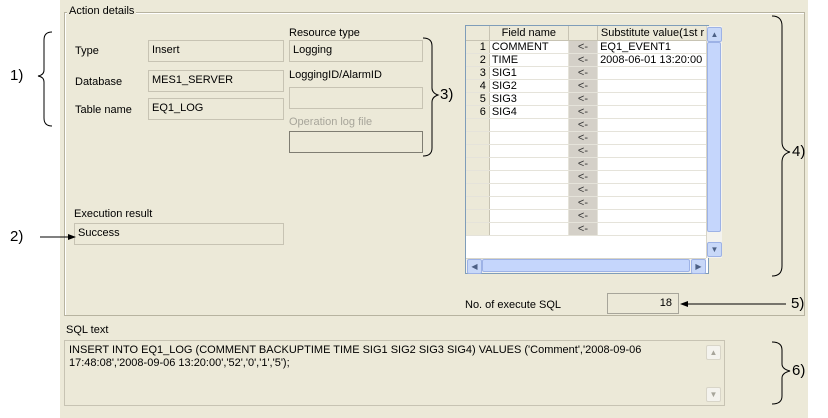 This screenshot has height=418, width=828. I want to click on execution-result-field: Success, so click(179, 234).